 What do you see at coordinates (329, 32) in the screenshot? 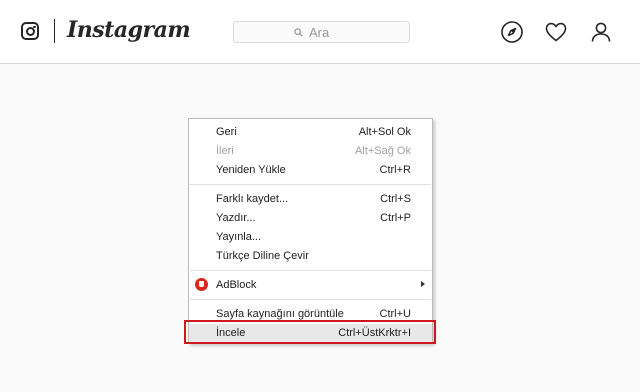
I see `search-input` at bounding box center [329, 32].